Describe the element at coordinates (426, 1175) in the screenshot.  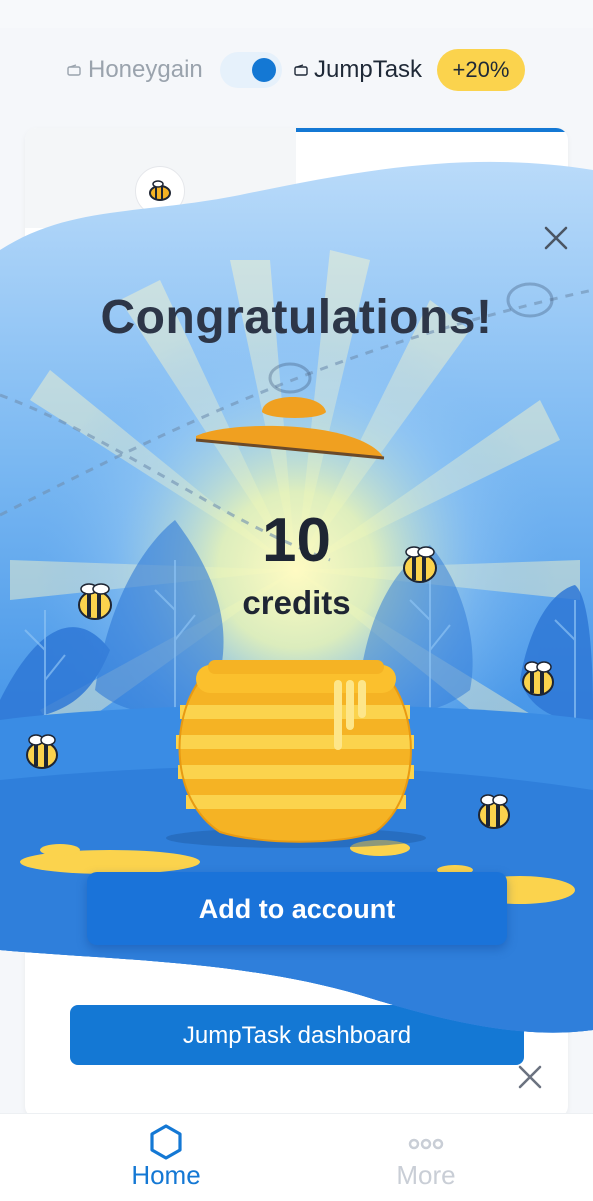
I see `nav-more-label: More` at that location.